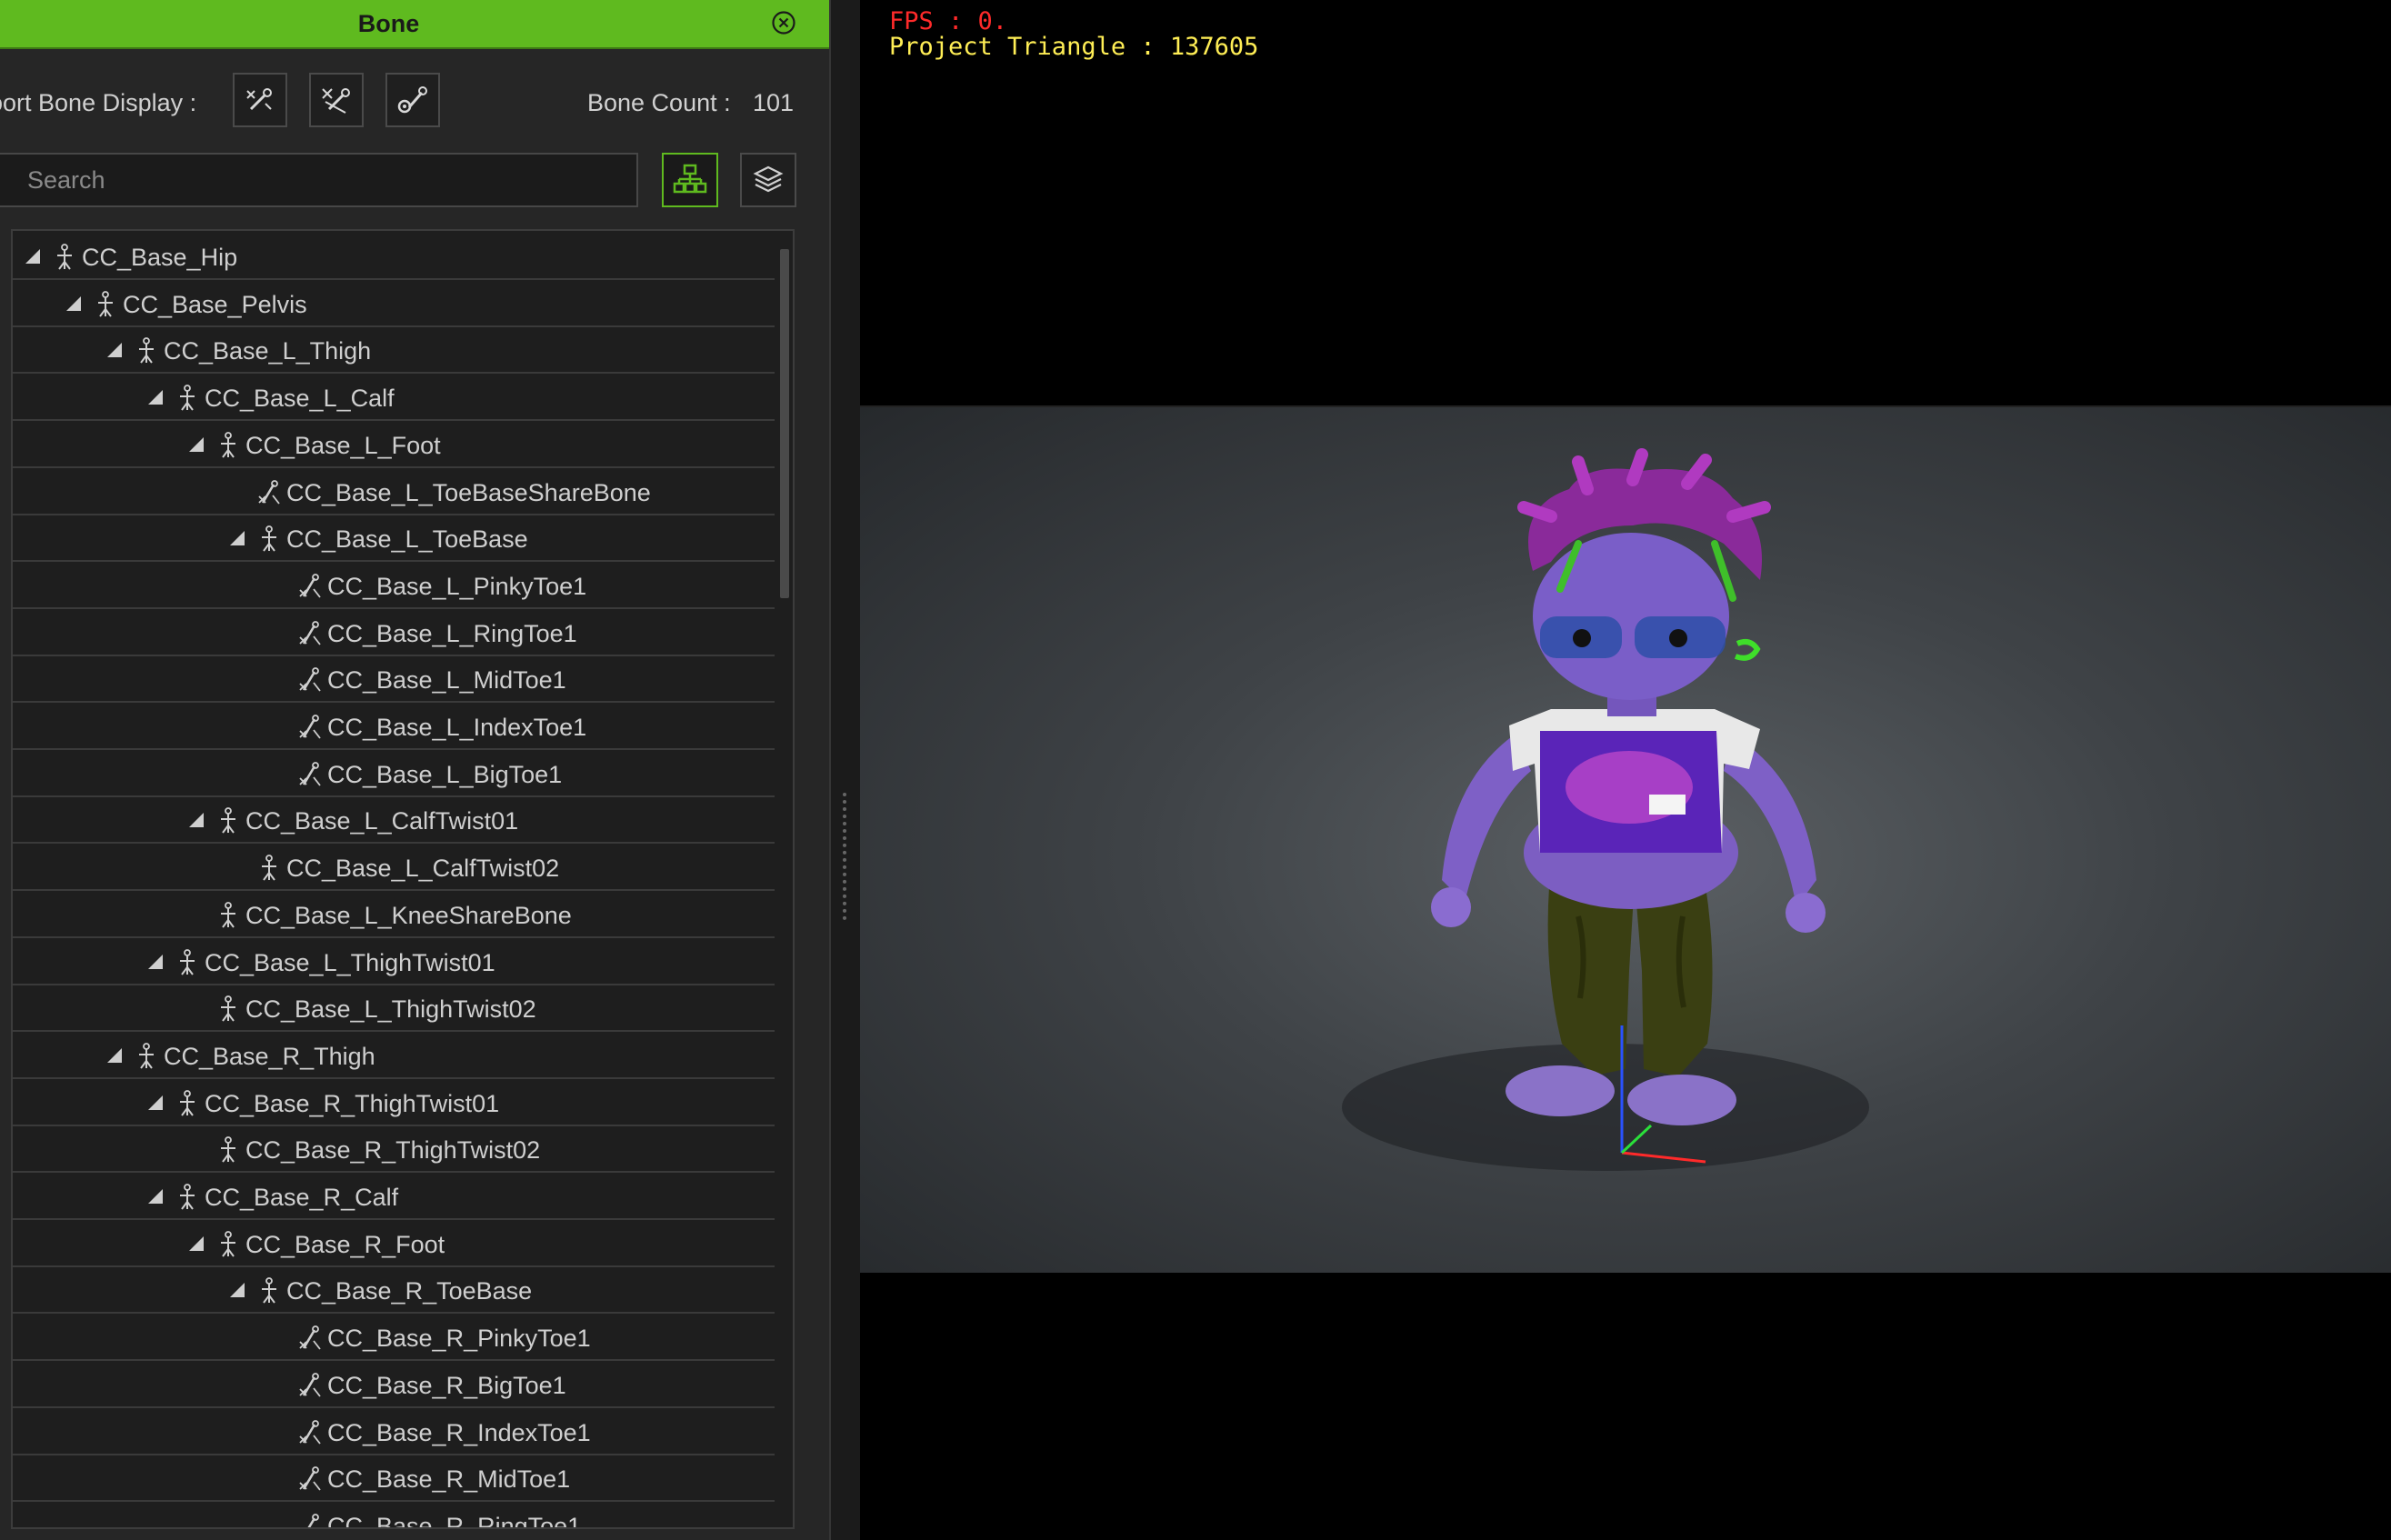  I want to click on tree-row: CC_Base_R_RingToe1, so click(394, 1516).